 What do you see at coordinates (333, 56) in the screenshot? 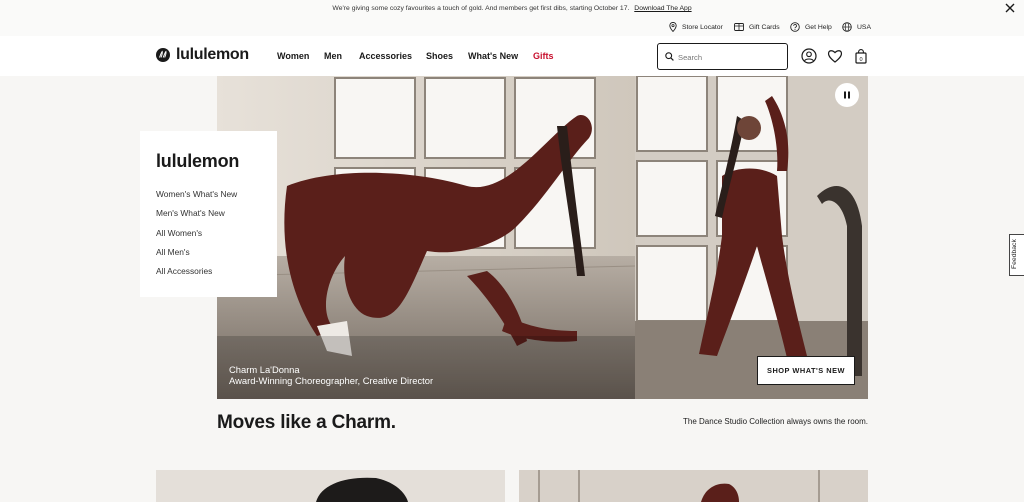
I see `nav-men: Men` at bounding box center [333, 56].